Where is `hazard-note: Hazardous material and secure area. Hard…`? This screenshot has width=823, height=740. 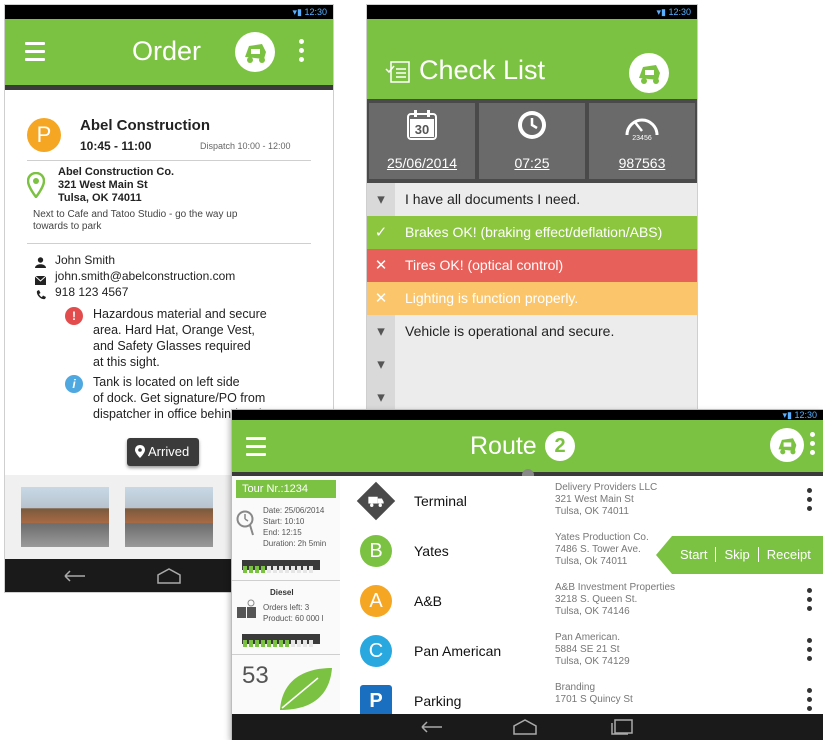
hazard-note: Hazardous material and secure area. Hard… is located at coordinates (180, 338).